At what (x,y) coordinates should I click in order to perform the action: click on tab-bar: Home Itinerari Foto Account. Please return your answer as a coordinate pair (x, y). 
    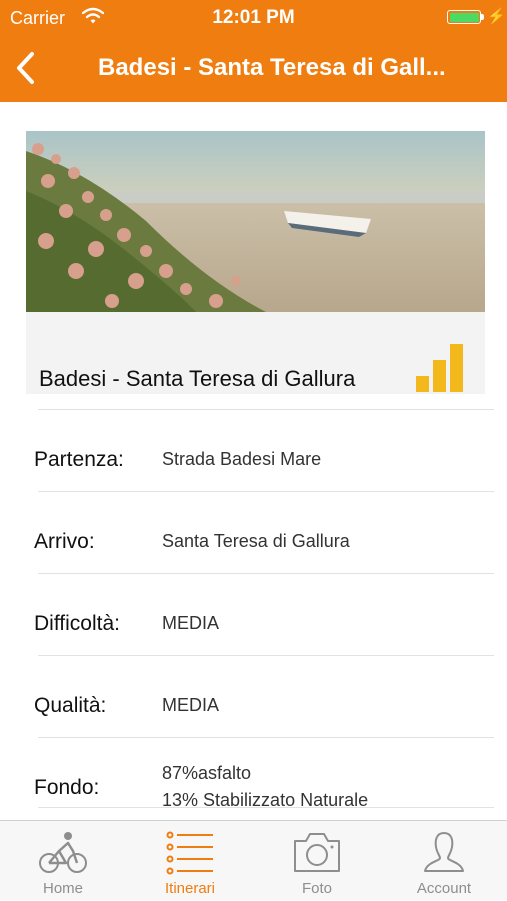
    Looking at the image, I should click on (253, 860).